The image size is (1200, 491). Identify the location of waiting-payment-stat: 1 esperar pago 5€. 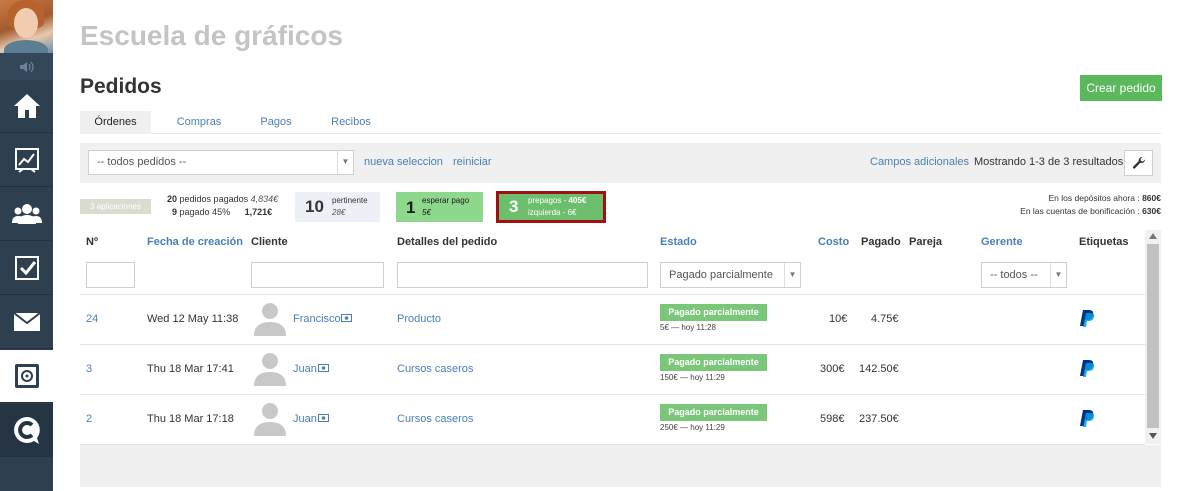
(439, 207).